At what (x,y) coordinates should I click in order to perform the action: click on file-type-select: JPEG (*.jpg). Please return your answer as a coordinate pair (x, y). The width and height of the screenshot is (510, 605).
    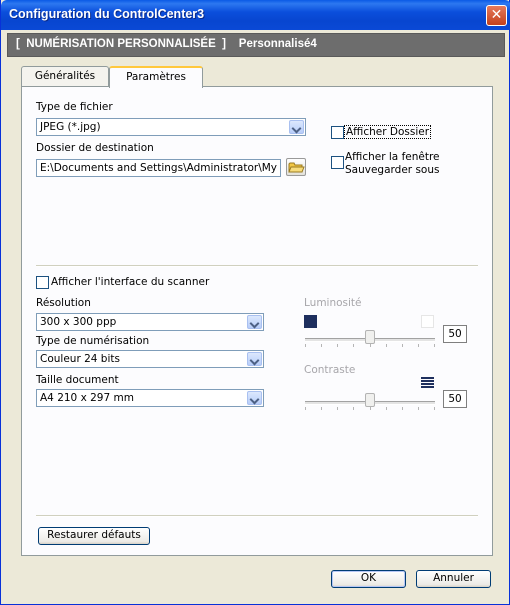
    Looking at the image, I should click on (171, 127).